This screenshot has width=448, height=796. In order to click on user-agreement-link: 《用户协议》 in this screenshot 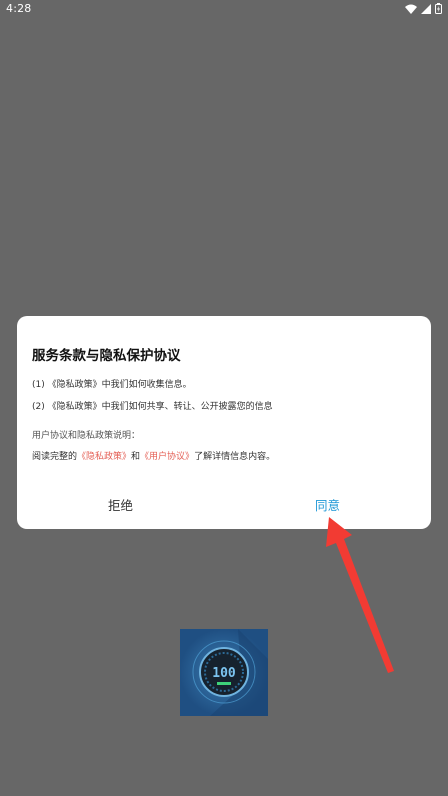, I will do `click(167, 457)`.